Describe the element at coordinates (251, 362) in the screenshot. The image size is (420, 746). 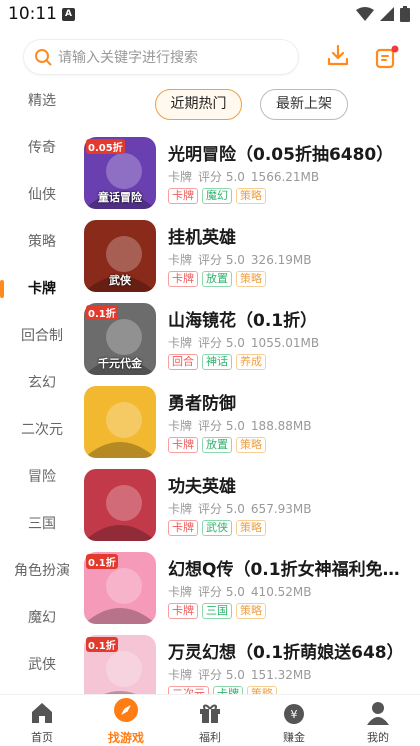
I see `game-tag: 养成` at that location.